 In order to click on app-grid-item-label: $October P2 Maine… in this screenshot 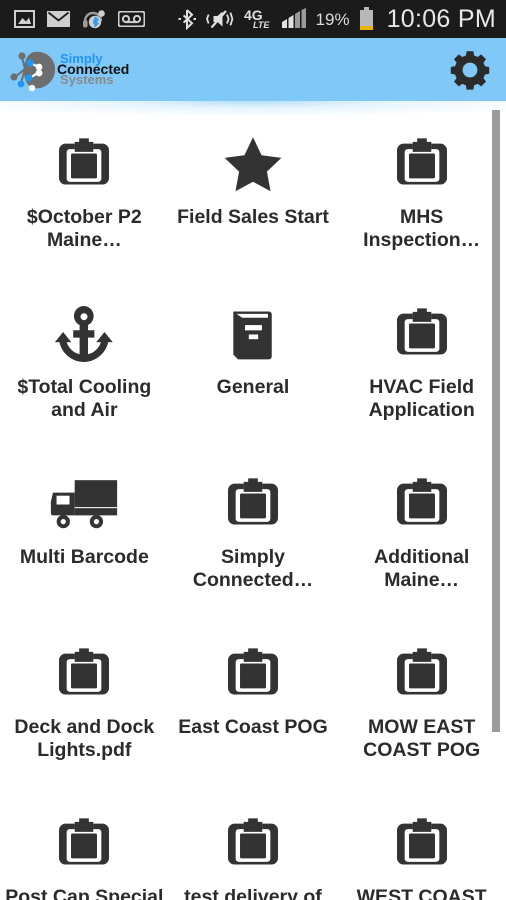, I will do `click(84, 228)`.